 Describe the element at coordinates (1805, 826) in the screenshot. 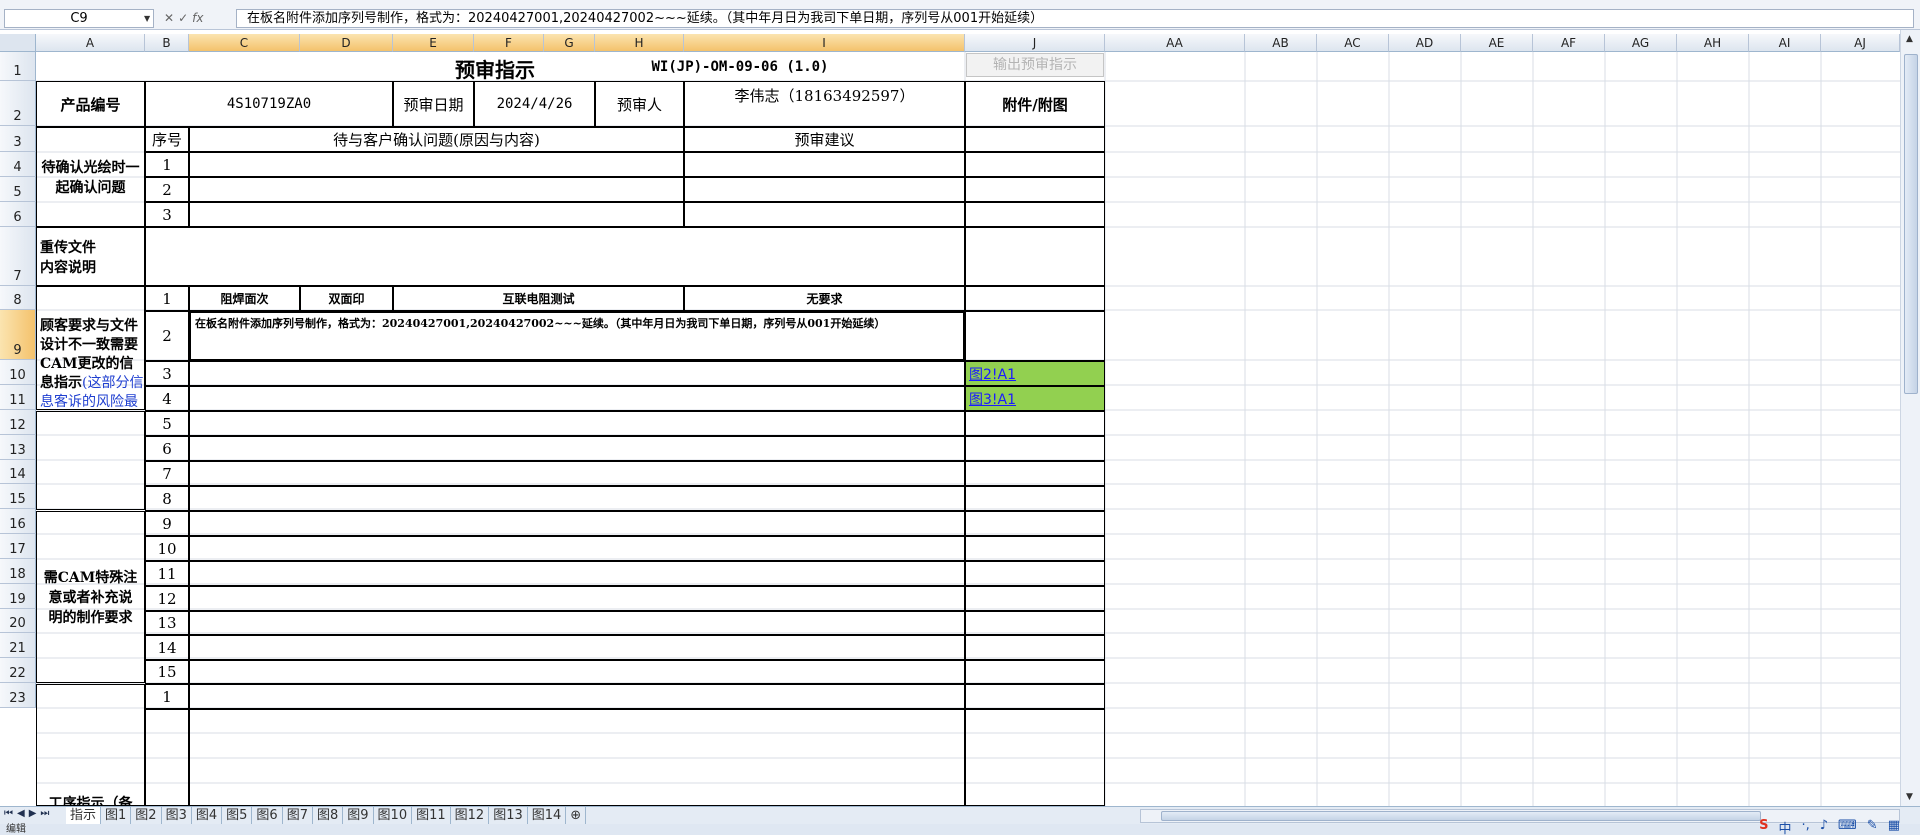

I see `punctuation-icon: ·,` at that location.